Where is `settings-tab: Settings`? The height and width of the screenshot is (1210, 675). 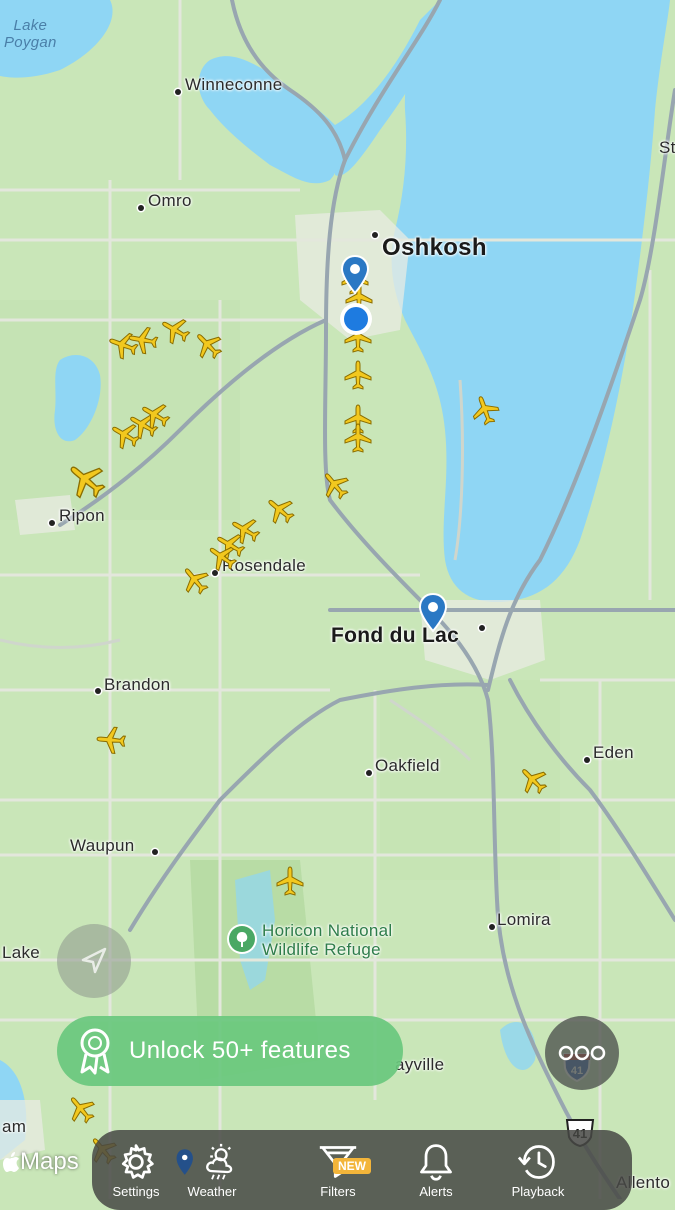
settings-tab: Settings is located at coordinates (136, 1164).